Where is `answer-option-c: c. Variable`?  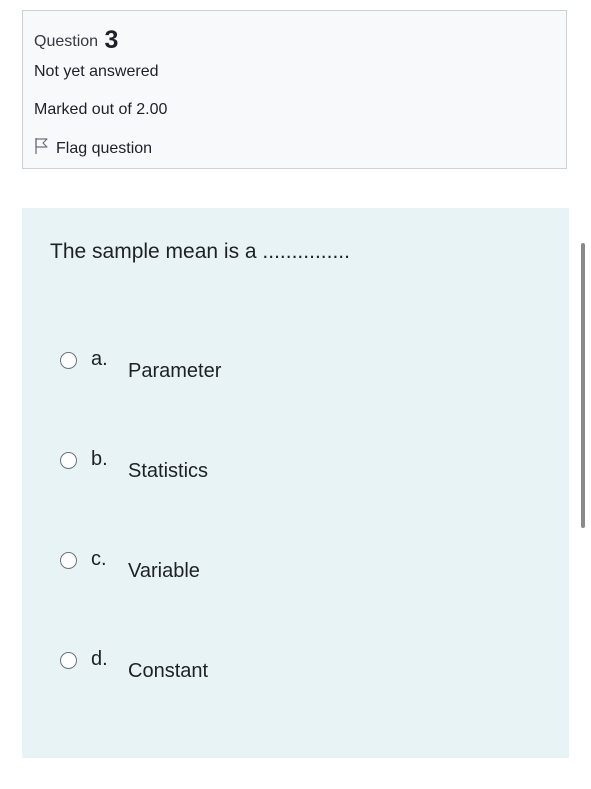
answer-option-c: c. Variable is located at coordinates (210, 568).